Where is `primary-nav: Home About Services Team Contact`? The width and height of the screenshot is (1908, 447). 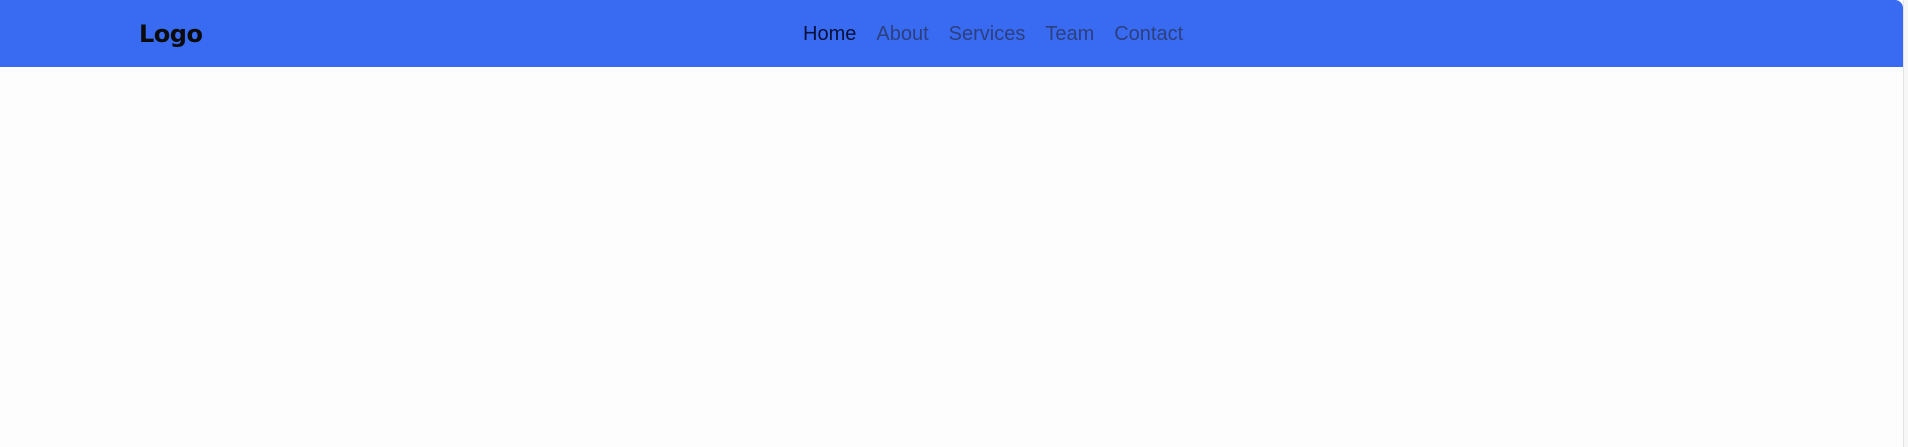
primary-nav: Home About Services Team Contact is located at coordinates (993, 34).